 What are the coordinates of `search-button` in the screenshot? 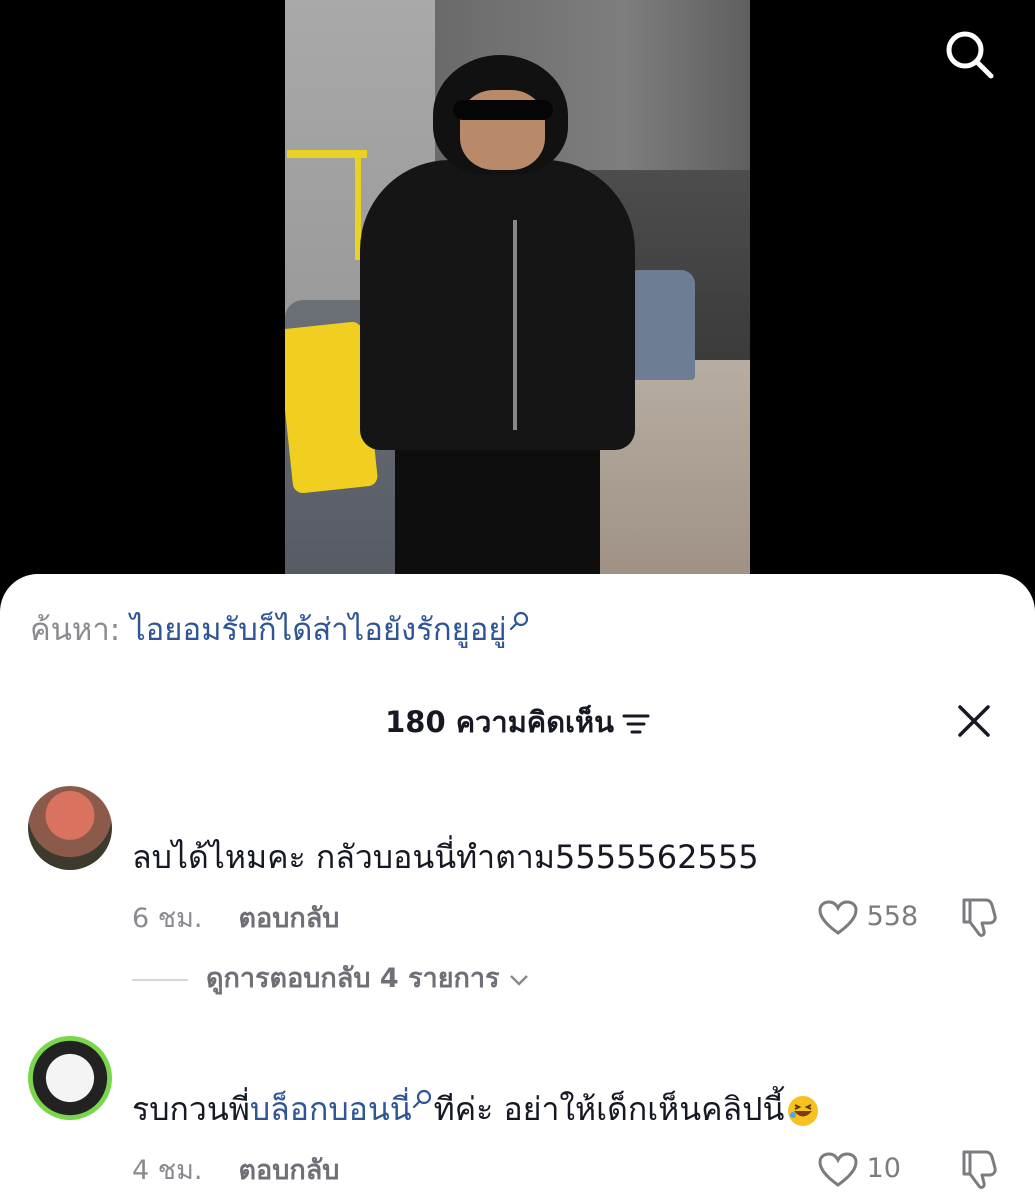 It's located at (969, 54).